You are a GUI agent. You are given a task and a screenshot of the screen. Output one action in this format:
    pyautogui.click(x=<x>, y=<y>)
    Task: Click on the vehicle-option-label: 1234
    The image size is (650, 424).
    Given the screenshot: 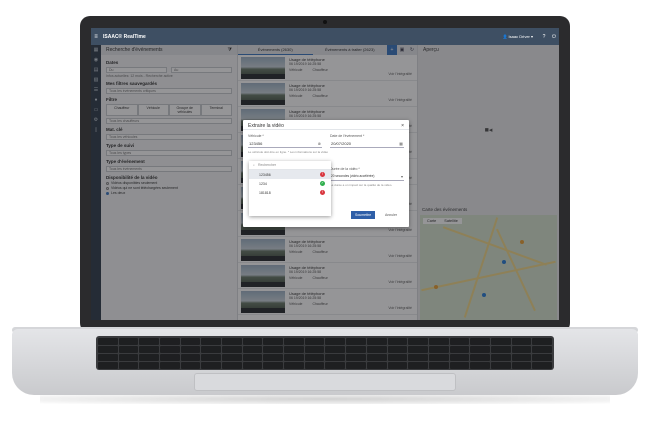 What is the action you would take?
    pyautogui.click(x=263, y=183)
    